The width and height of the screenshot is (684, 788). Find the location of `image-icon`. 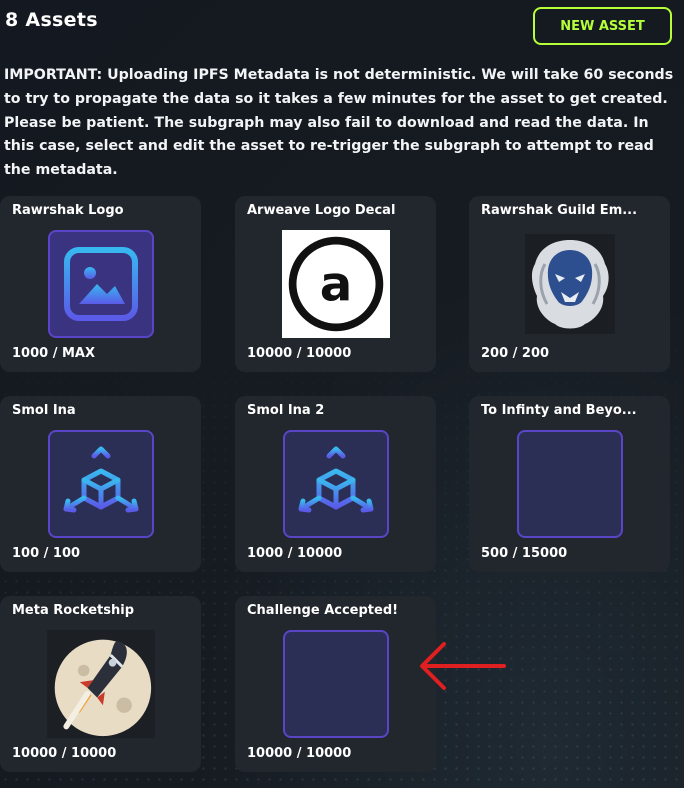

image-icon is located at coordinates (100, 284).